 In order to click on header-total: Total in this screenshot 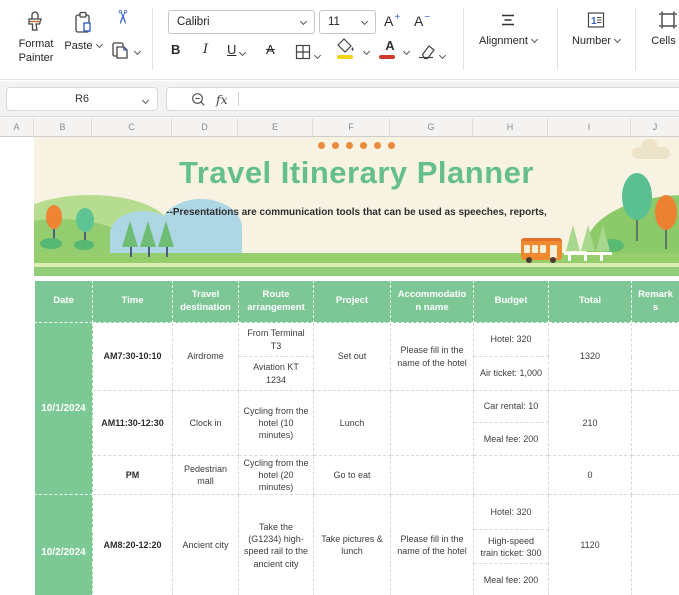, I will do `click(590, 301)`.